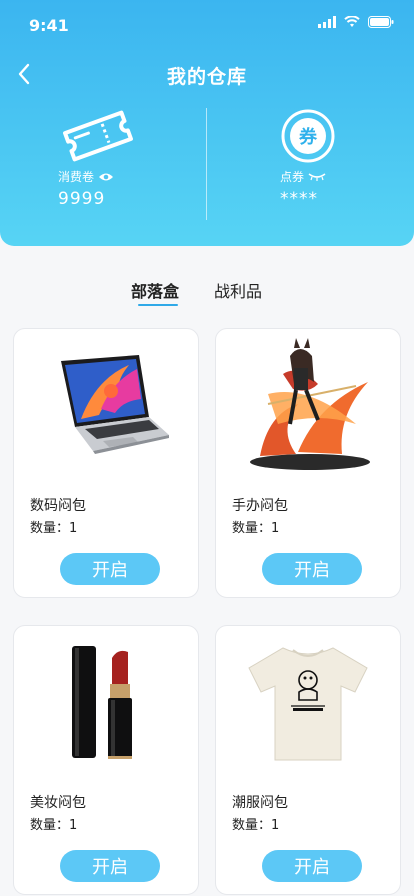 The height and width of the screenshot is (896, 414). What do you see at coordinates (327, 22) in the screenshot?
I see `signal-icon` at bounding box center [327, 22].